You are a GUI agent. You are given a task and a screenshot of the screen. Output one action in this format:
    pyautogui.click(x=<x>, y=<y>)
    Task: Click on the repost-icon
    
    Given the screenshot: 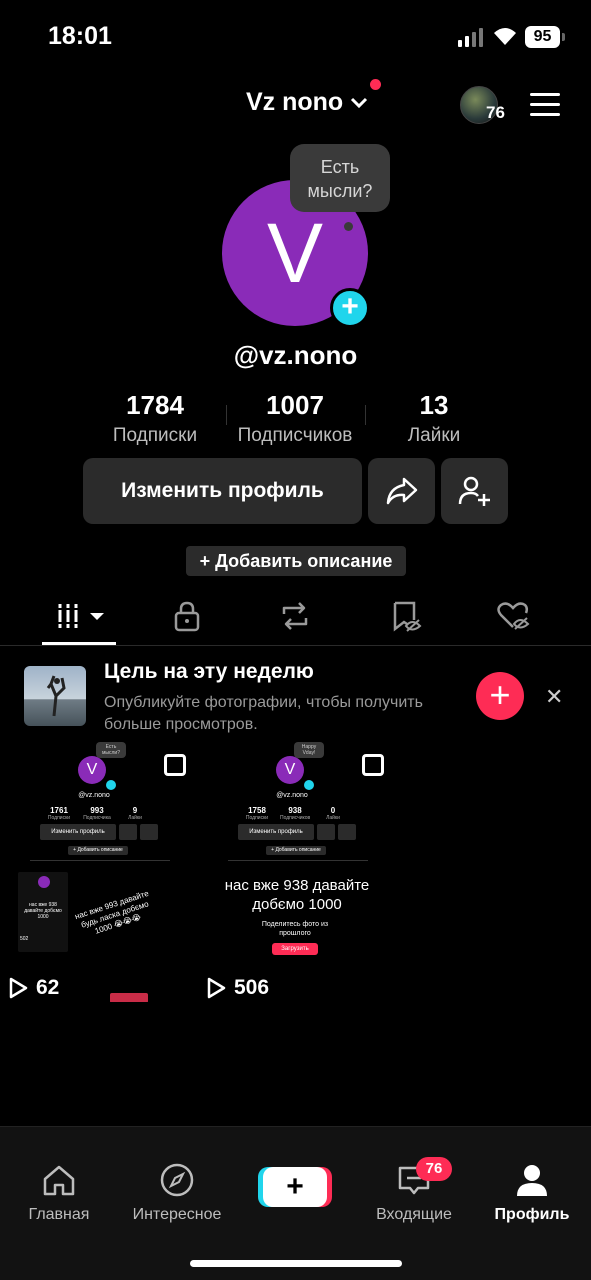 What is the action you would take?
    pyautogui.click(x=295, y=616)
    